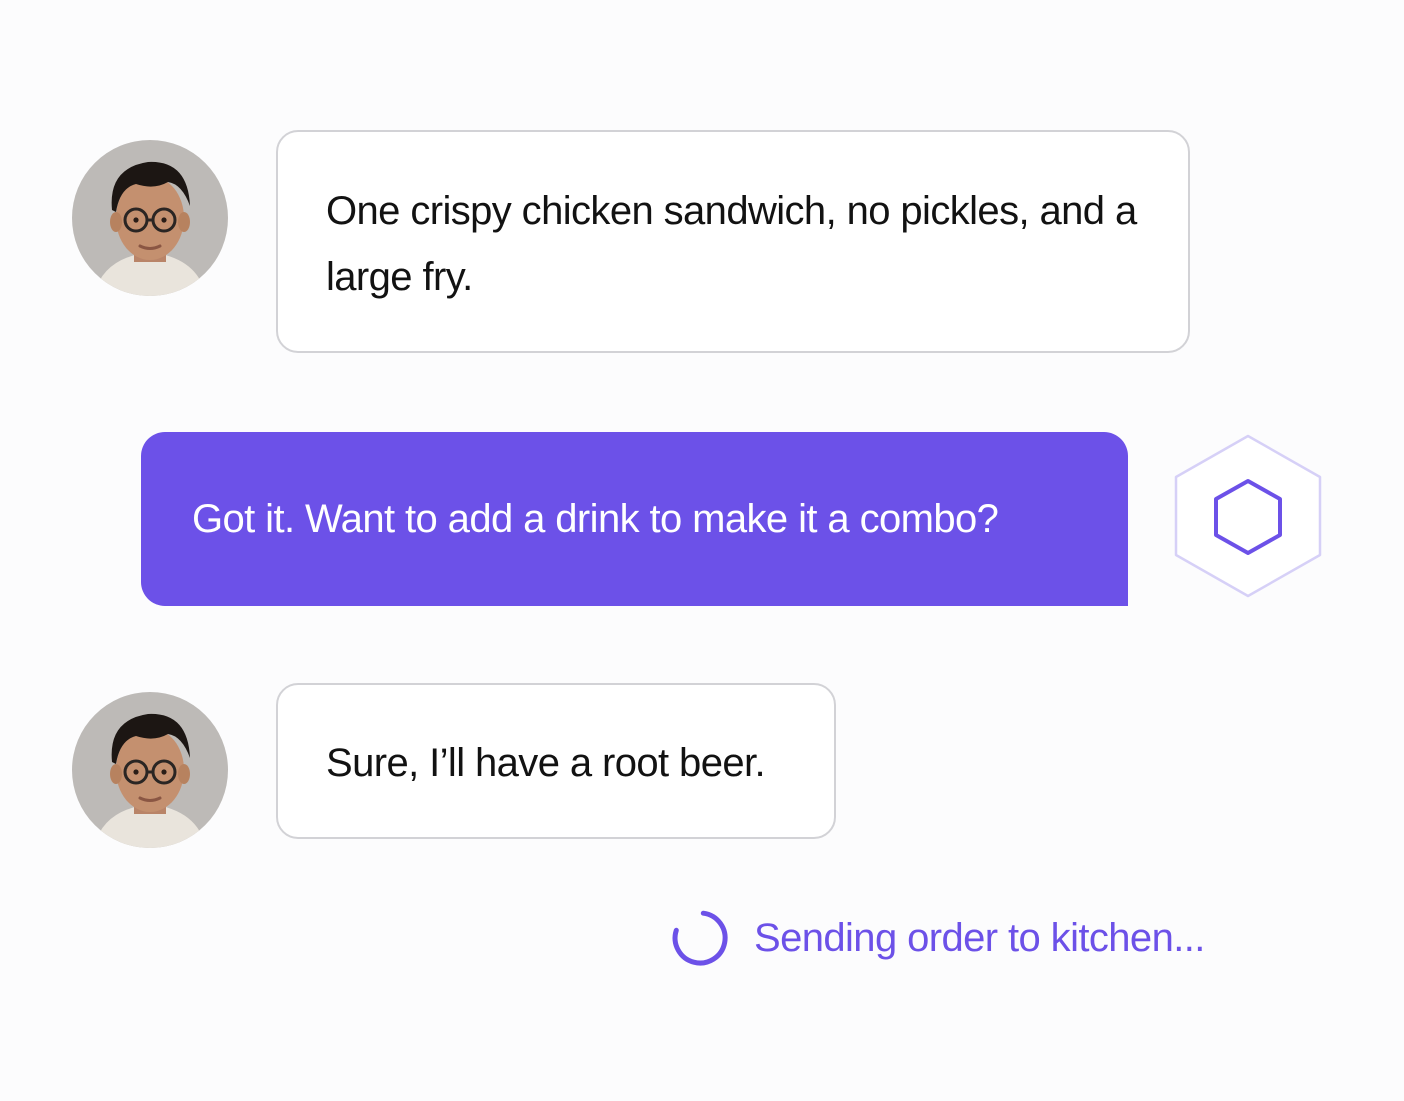 This screenshot has width=1404, height=1101. What do you see at coordinates (546, 763) in the screenshot?
I see `message-text: Sure, I’ll have a root beer.` at bounding box center [546, 763].